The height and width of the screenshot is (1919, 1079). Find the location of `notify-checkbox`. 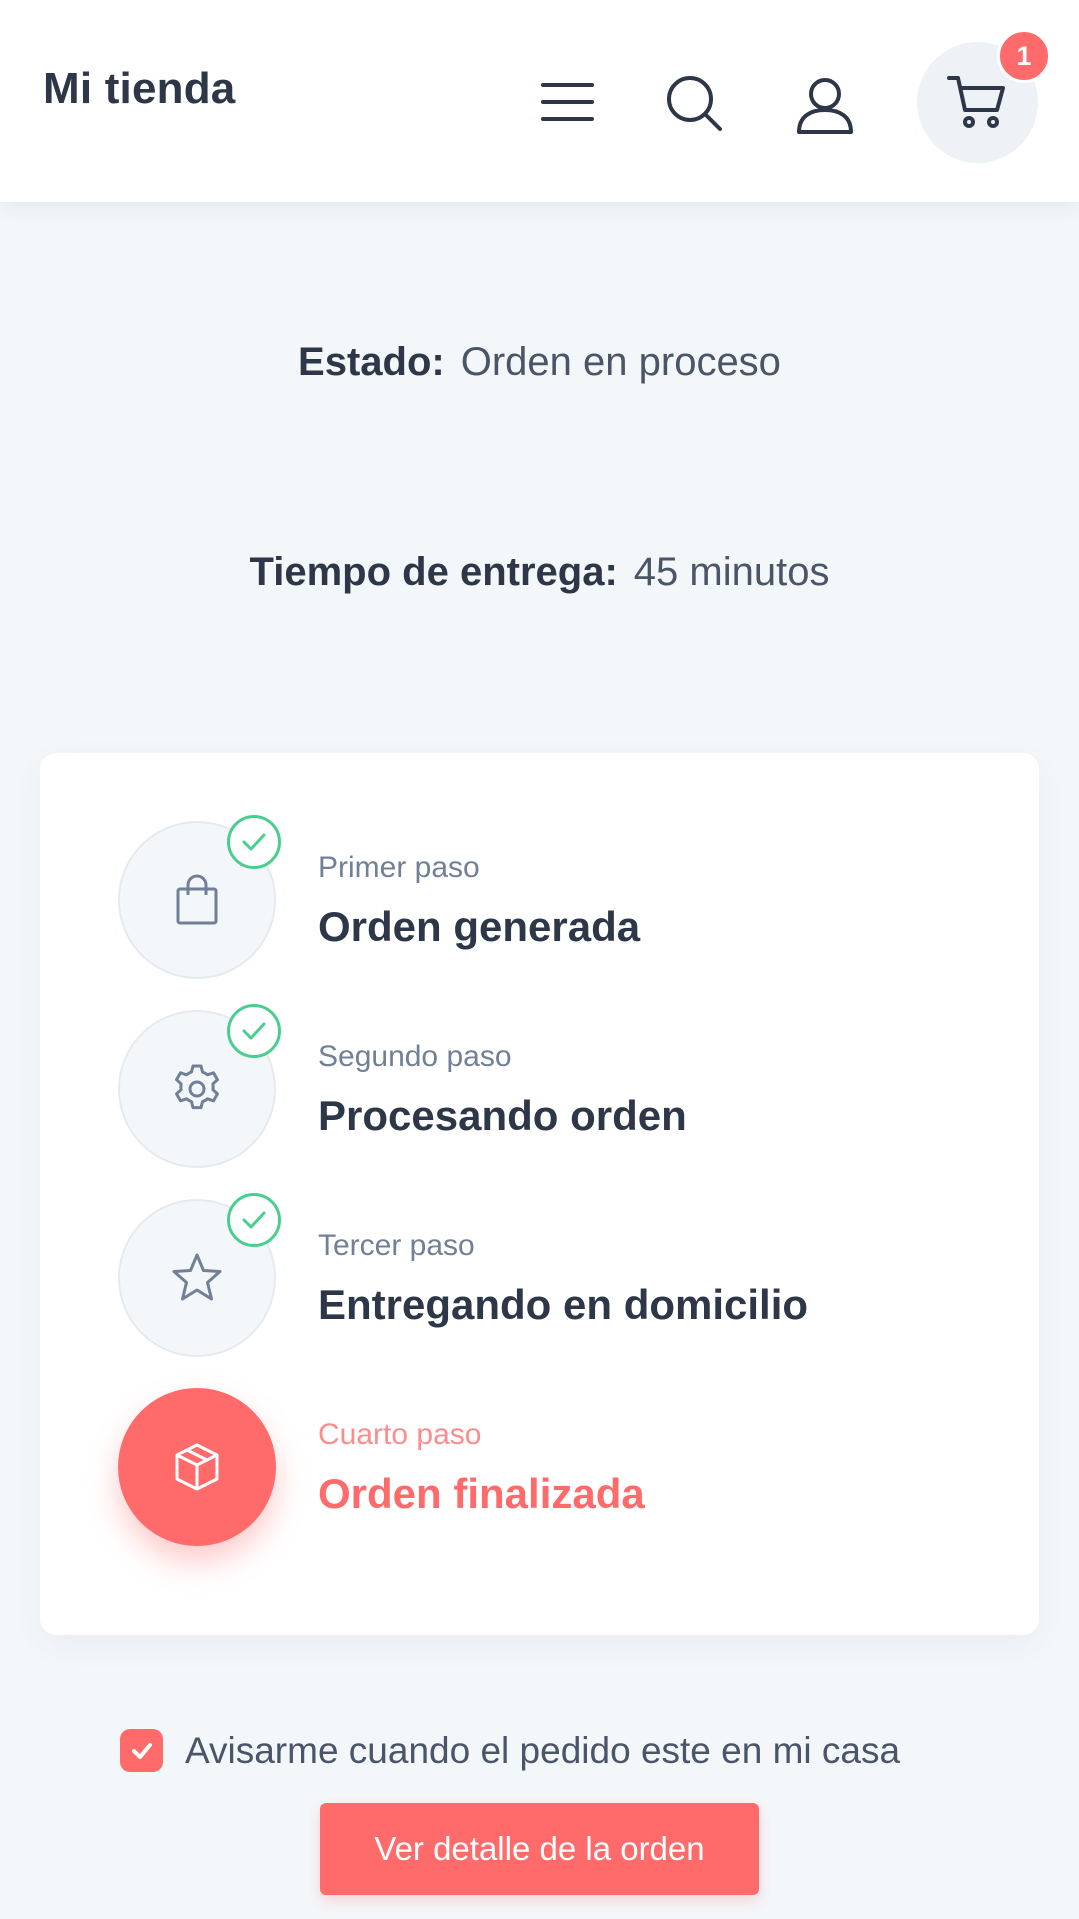

notify-checkbox is located at coordinates (141, 1750).